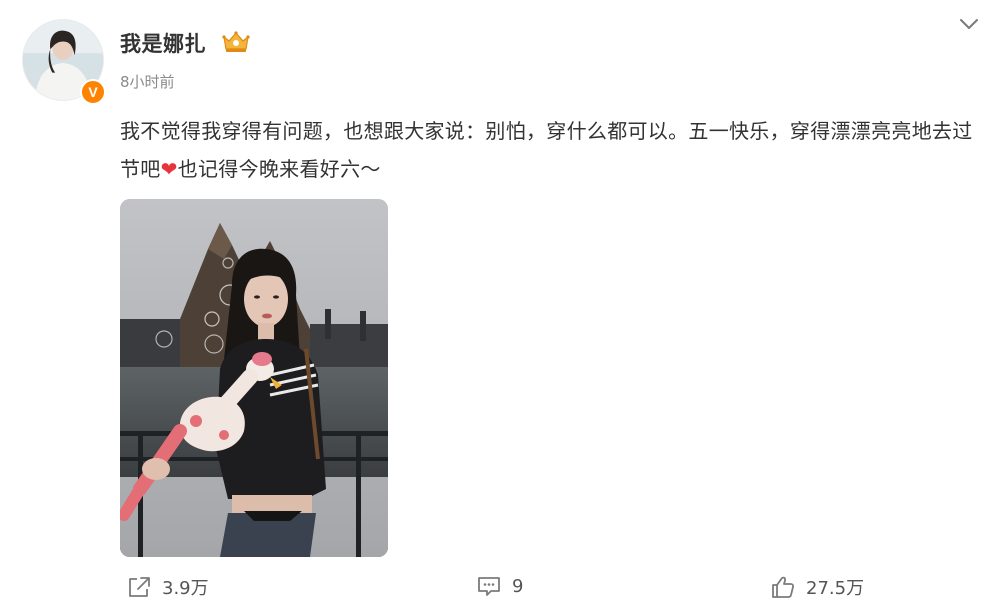 Image resolution: width=1000 pixels, height=616 pixels. What do you see at coordinates (163, 43) in the screenshot?
I see `username: 我是娜扎` at bounding box center [163, 43].